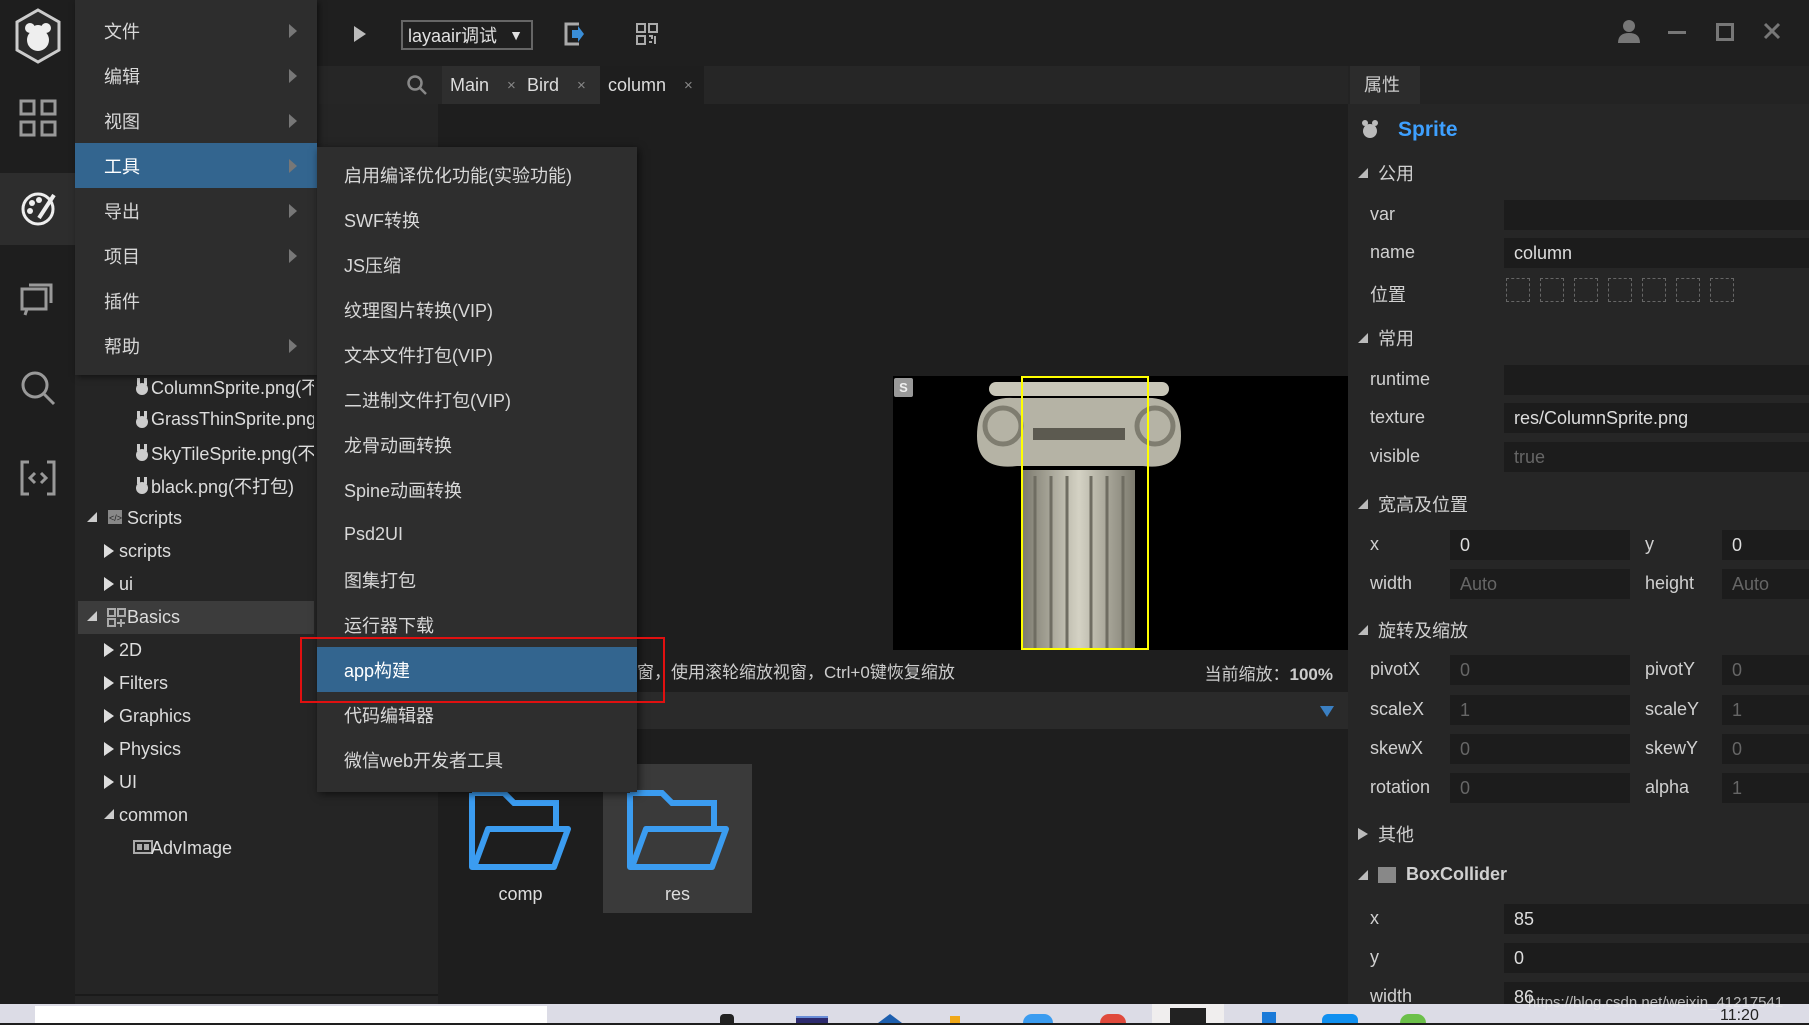 The height and width of the screenshot is (1025, 1809). What do you see at coordinates (652, 85) in the screenshot?
I see `tab-column: column ×` at bounding box center [652, 85].